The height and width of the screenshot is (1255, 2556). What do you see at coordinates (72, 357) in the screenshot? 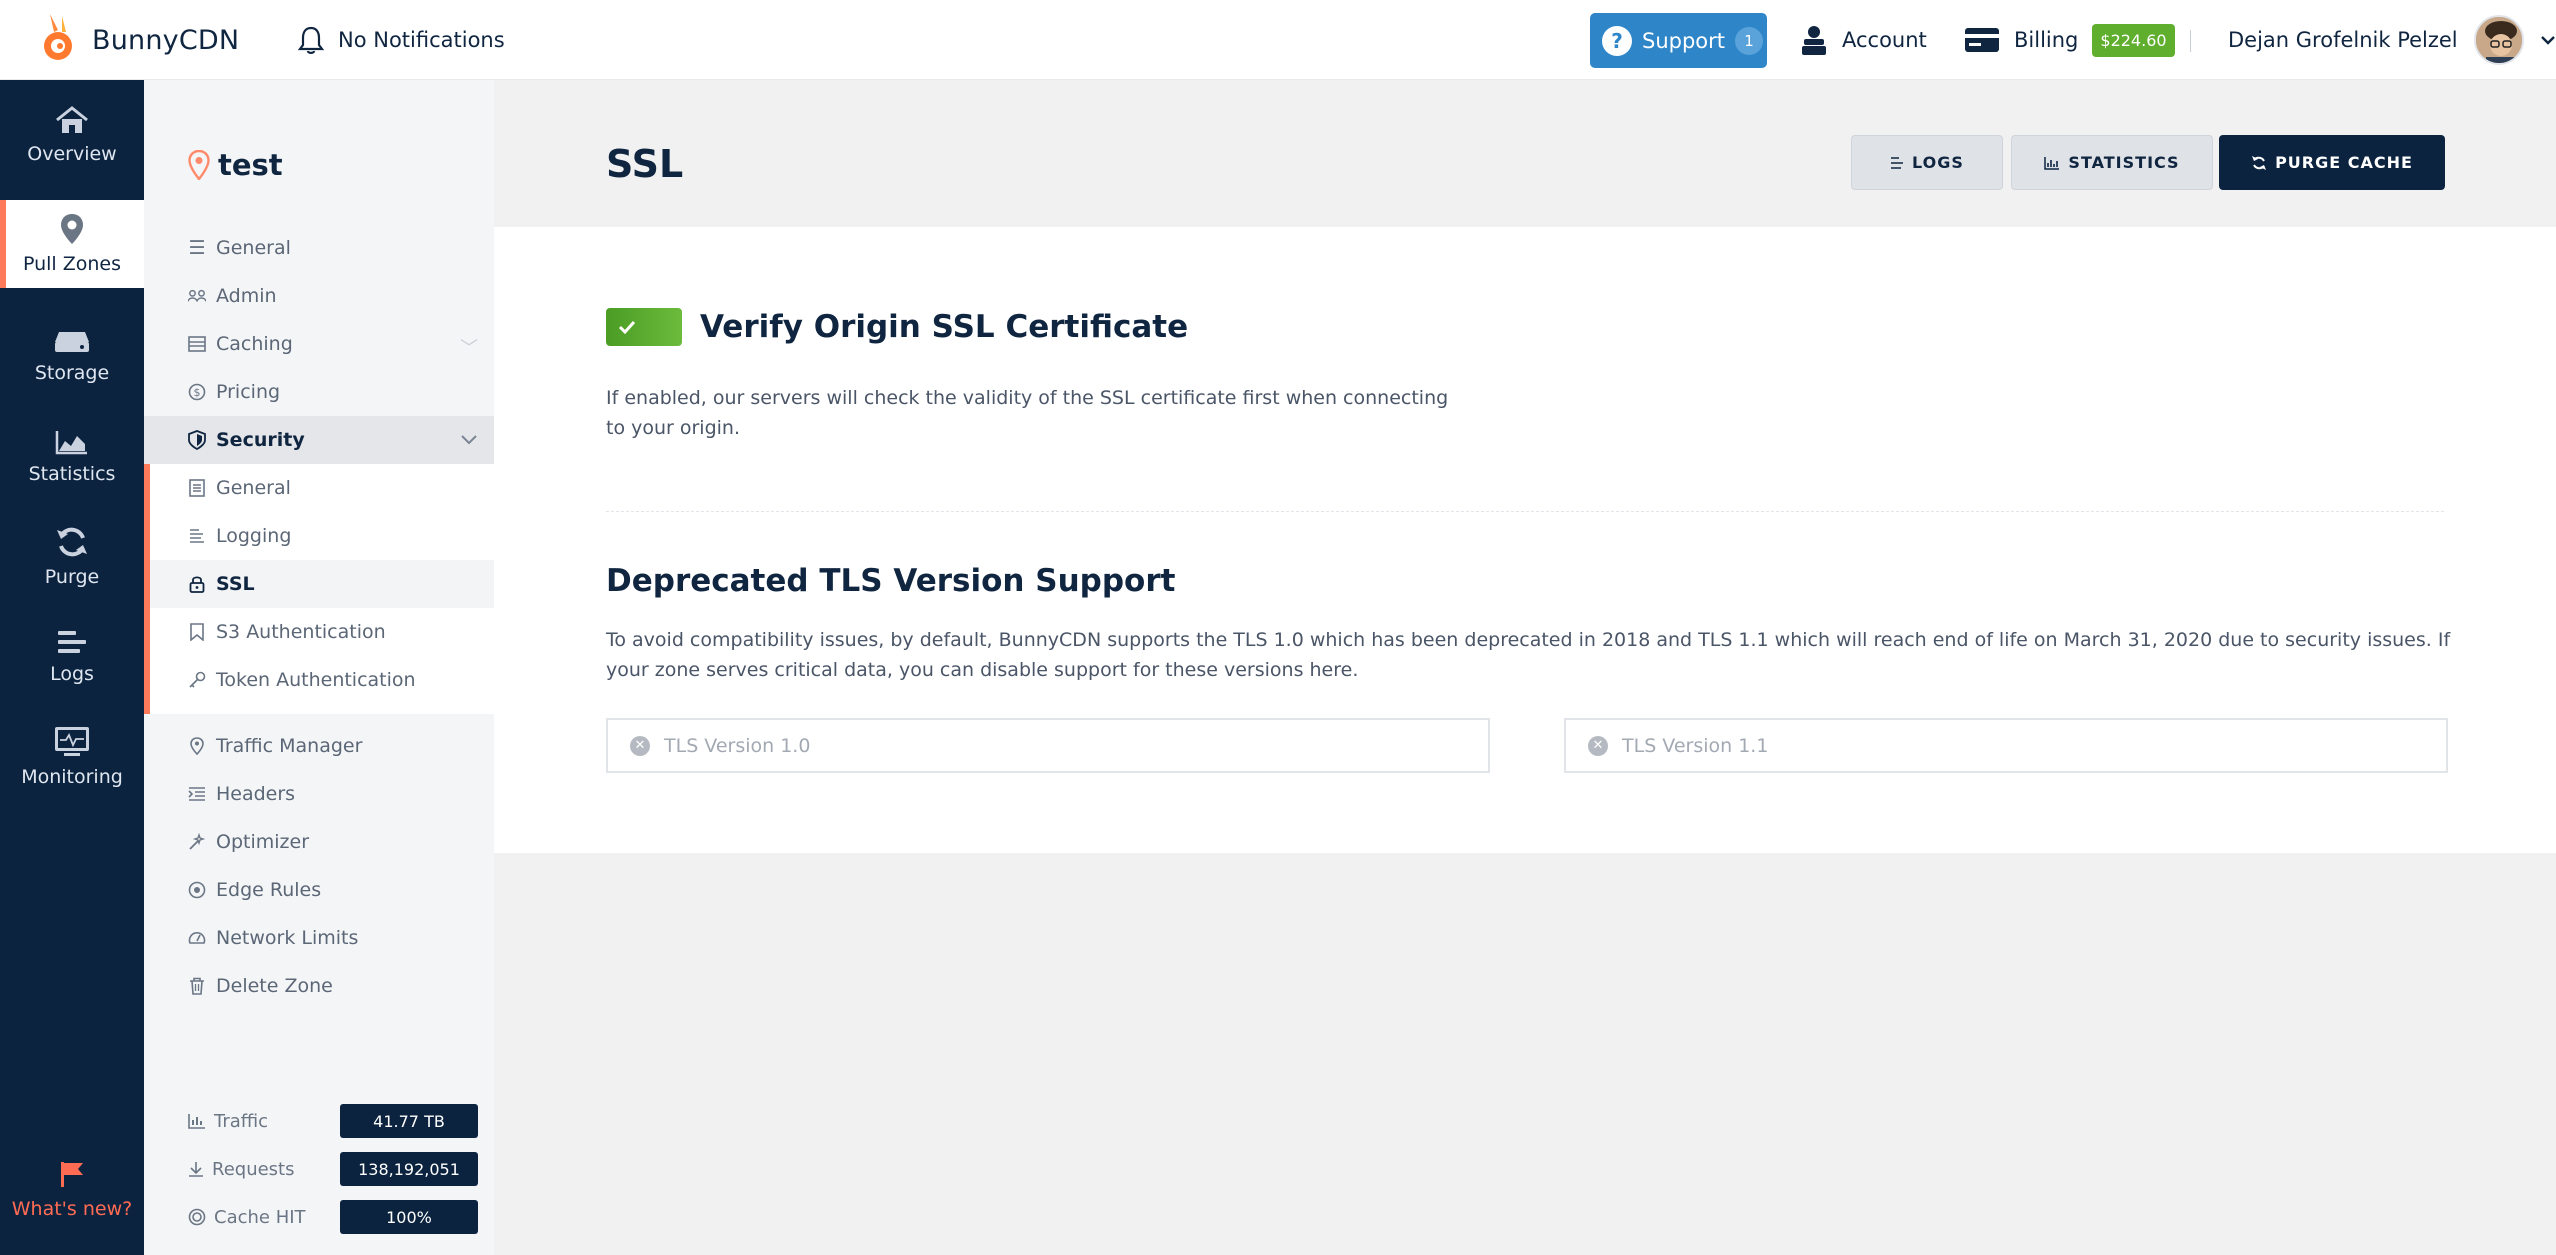
I see `nav-storage: Storage` at bounding box center [72, 357].